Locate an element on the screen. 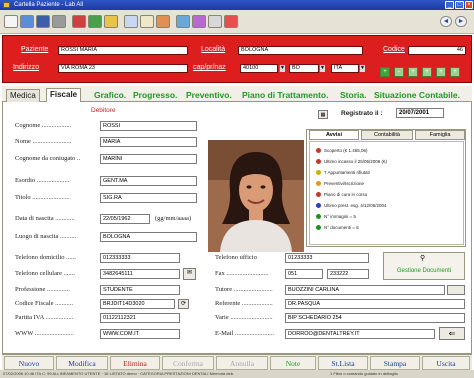 This screenshot has width=474, height=378. uscita-button: Uscita is located at coordinates (446, 363).